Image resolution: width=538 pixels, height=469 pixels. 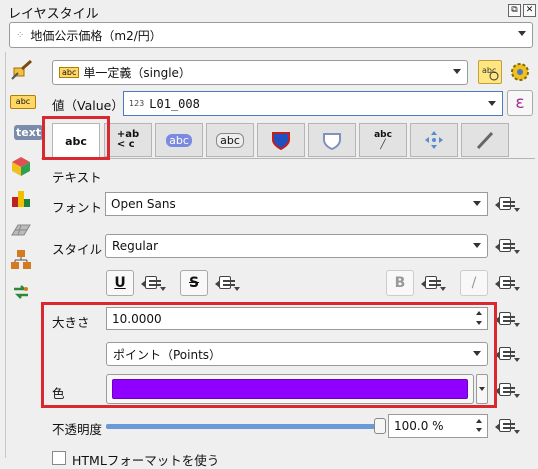 What do you see at coordinates (53, 14) in the screenshot?
I see `panel-title: レイヤスタイル` at bounding box center [53, 14].